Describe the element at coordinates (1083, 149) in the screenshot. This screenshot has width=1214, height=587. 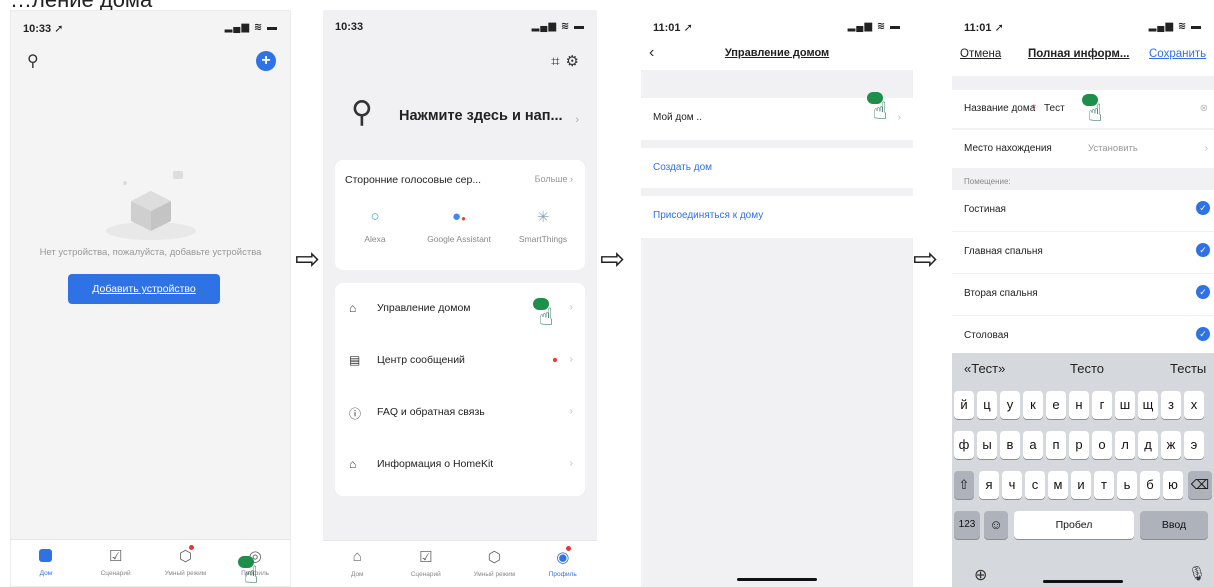
I see `location-field: Место нахождения Установить ›` at that location.